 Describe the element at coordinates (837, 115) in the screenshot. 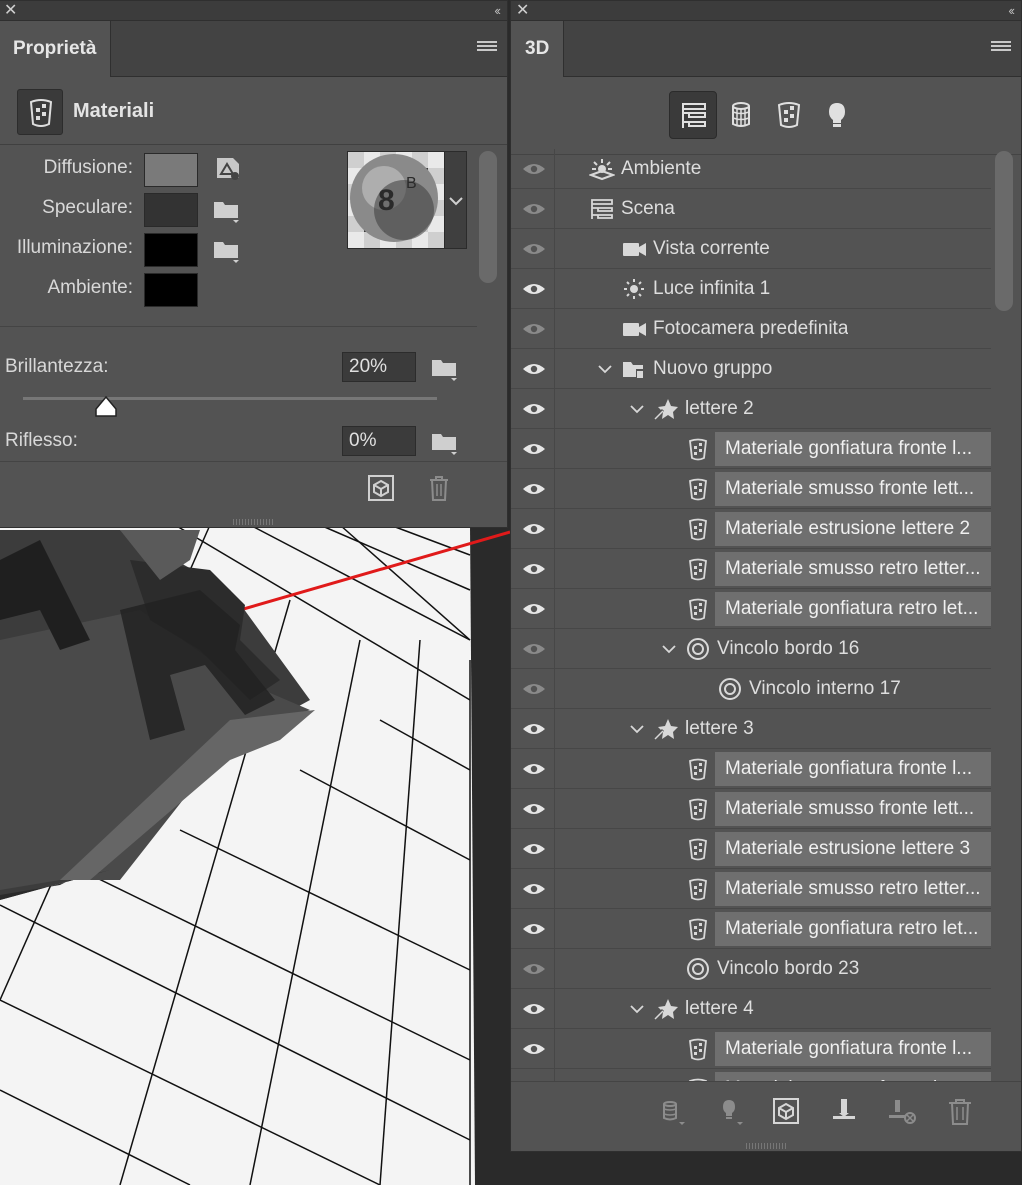

I see `light-filter-button` at that location.